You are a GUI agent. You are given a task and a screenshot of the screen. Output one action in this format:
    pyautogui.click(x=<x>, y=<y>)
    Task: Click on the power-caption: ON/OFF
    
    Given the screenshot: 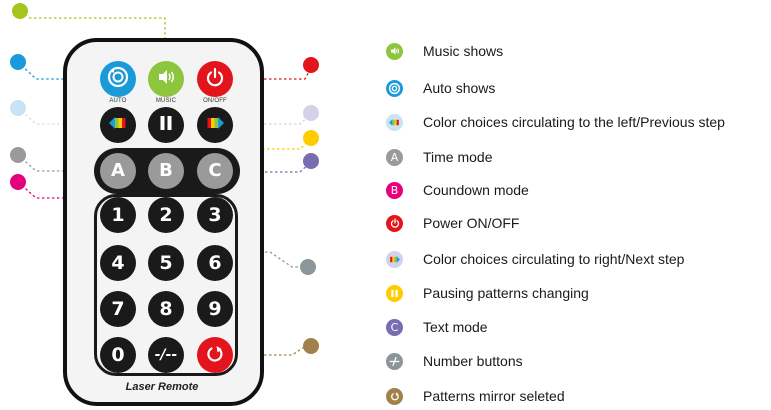 What is the action you would take?
    pyautogui.click(x=215, y=101)
    